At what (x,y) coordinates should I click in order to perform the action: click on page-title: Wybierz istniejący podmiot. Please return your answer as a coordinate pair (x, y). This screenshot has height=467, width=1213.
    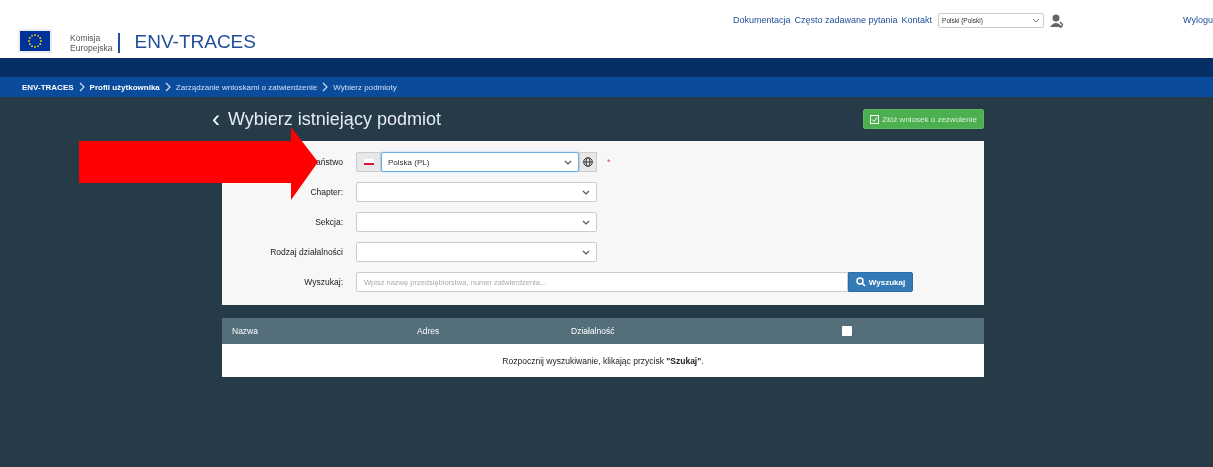
    Looking at the image, I should click on (334, 119).